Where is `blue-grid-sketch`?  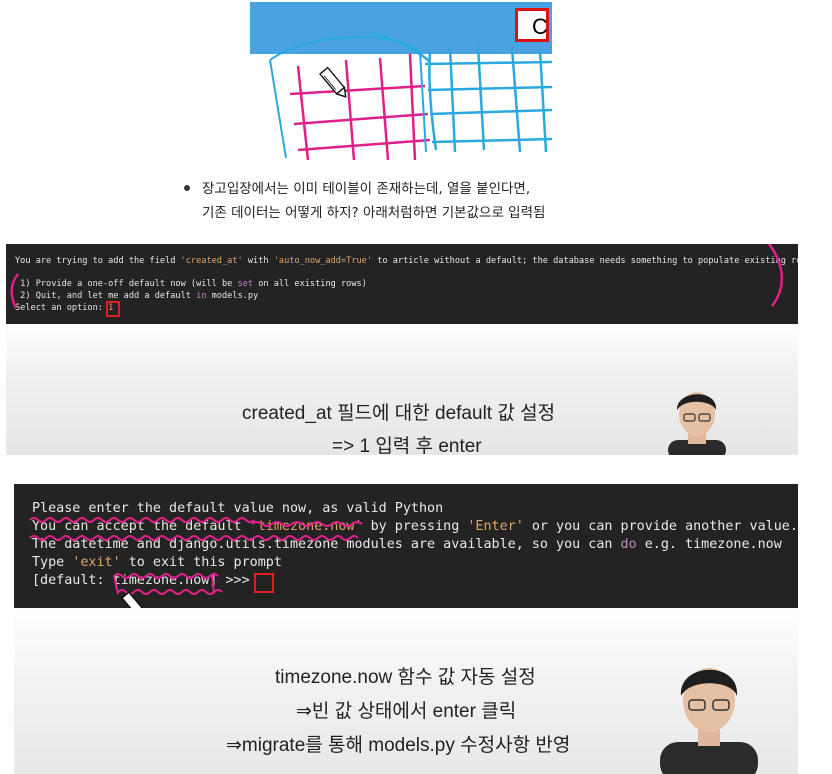 blue-grid-sketch is located at coordinates (460, 91).